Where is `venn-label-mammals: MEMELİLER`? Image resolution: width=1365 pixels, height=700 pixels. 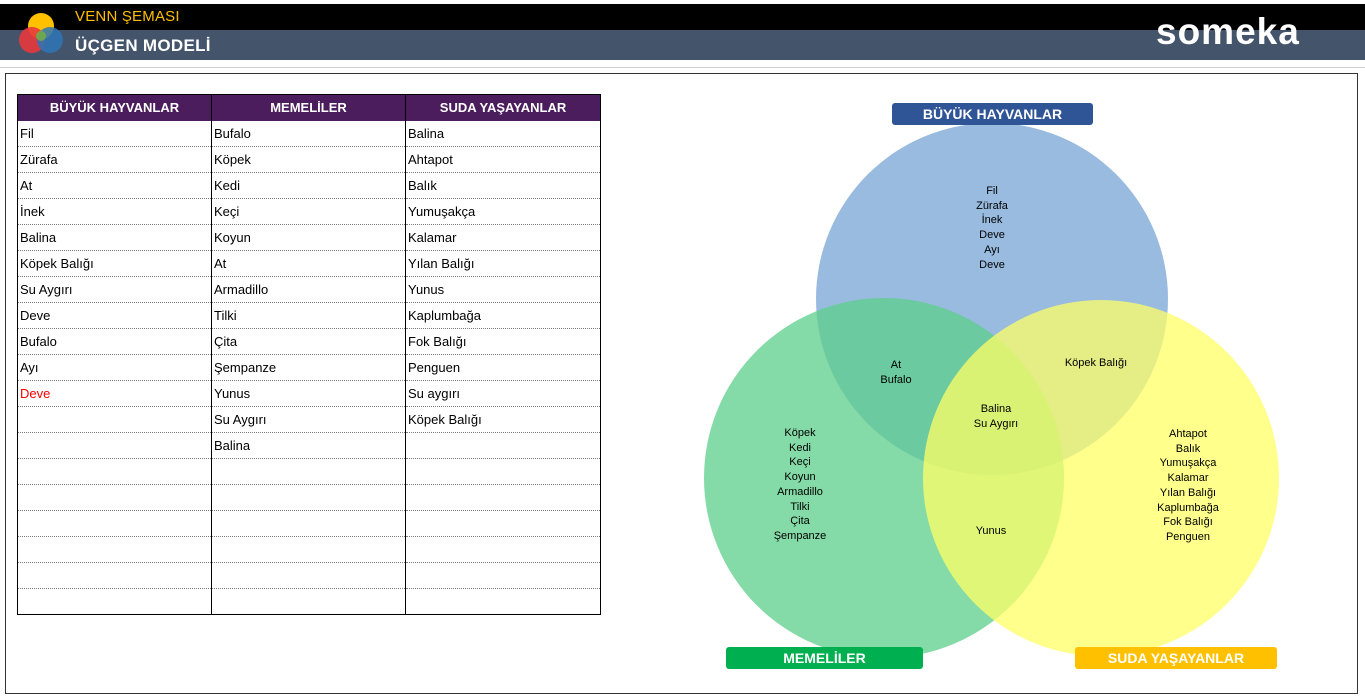
venn-label-mammals: MEMELİLER is located at coordinates (824, 658).